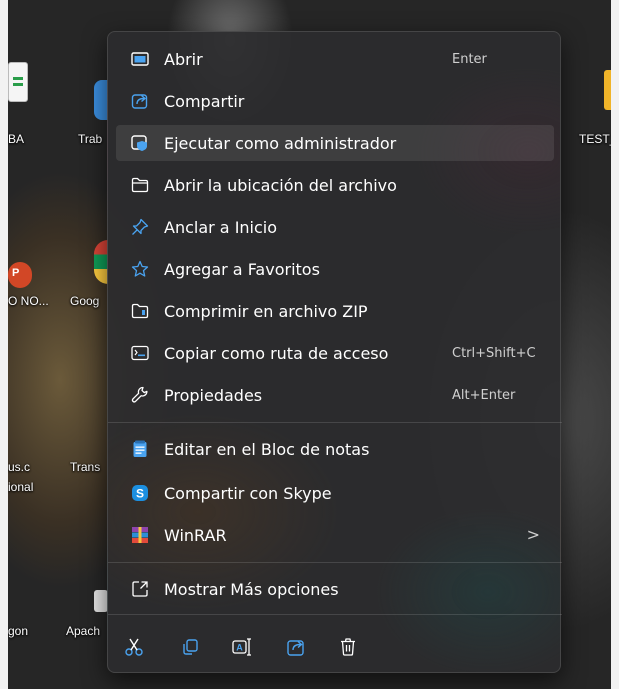  I want to click on menu-item-label: WinRAR, so click(195, 535).